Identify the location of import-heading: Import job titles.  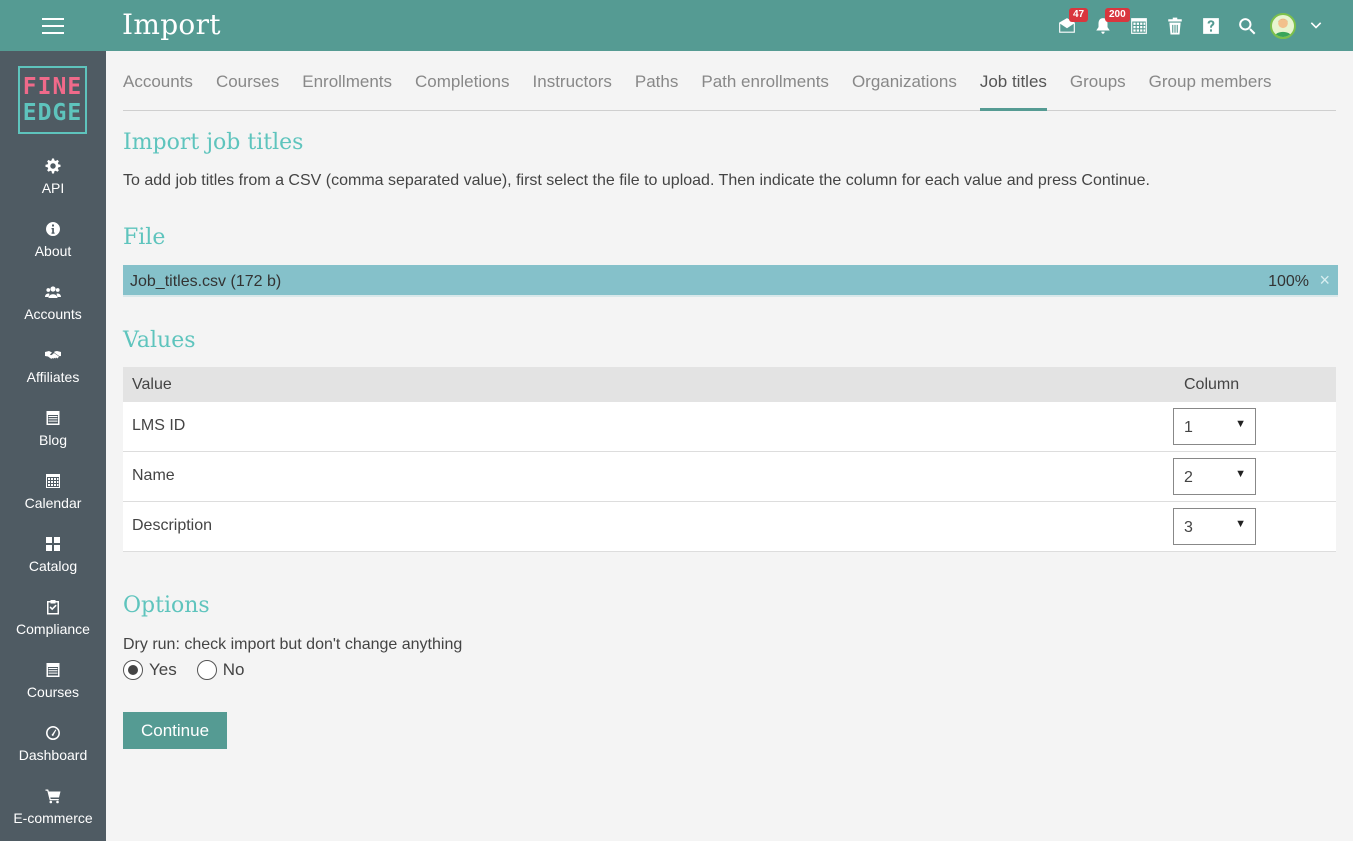
(213, 142).